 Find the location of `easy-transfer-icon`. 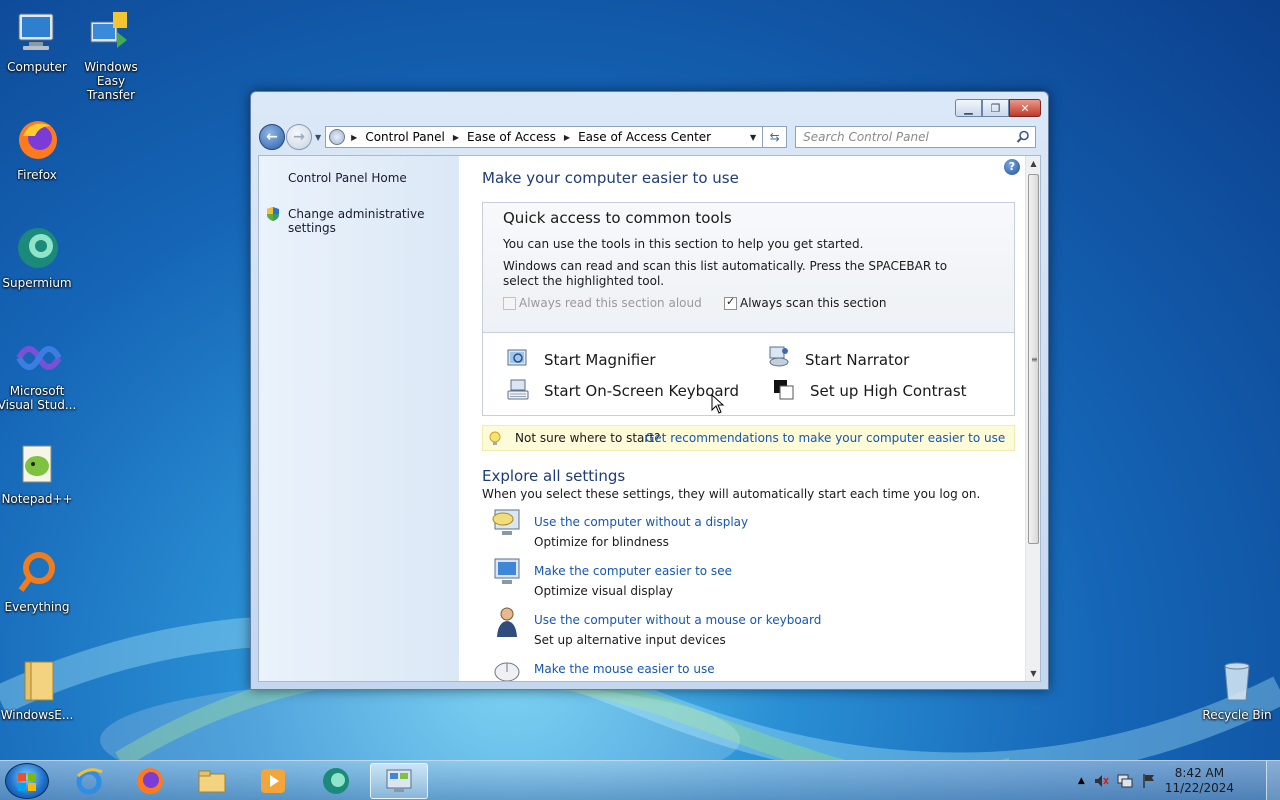

easy-transfer-icon is located at coordinates (111, 32).